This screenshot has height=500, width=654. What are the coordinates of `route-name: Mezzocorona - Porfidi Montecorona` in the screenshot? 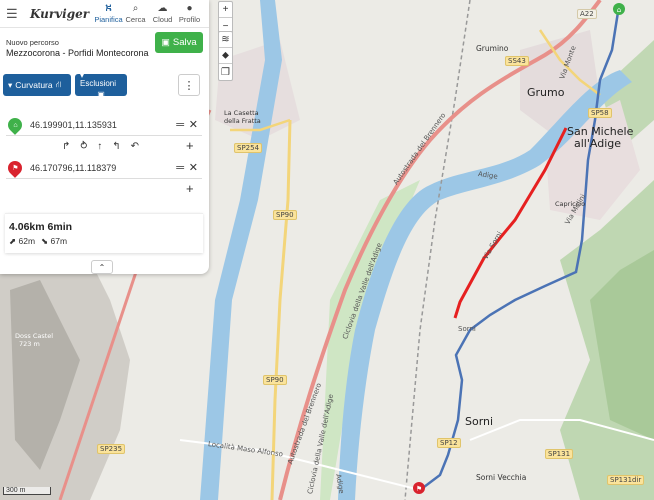 It's located at (78, 53).